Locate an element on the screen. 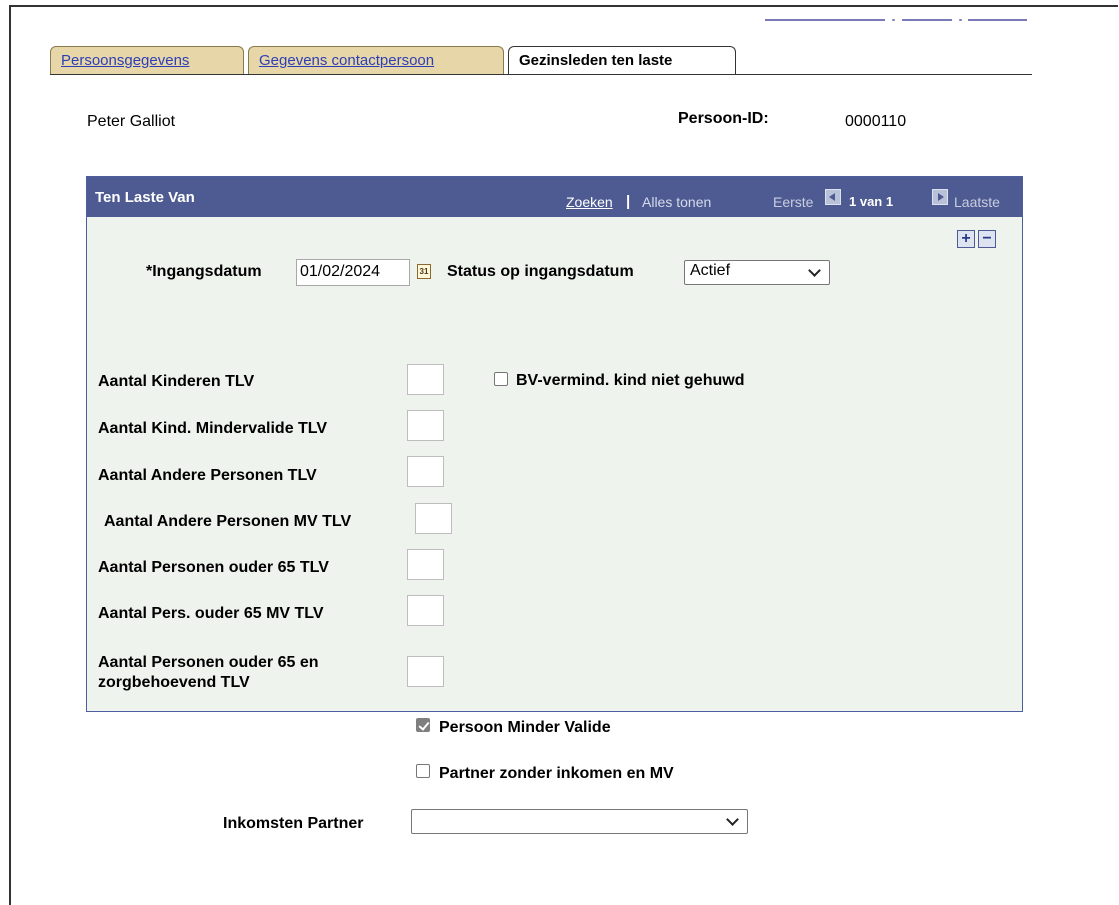  top-links is located at coordinates (896, 20).